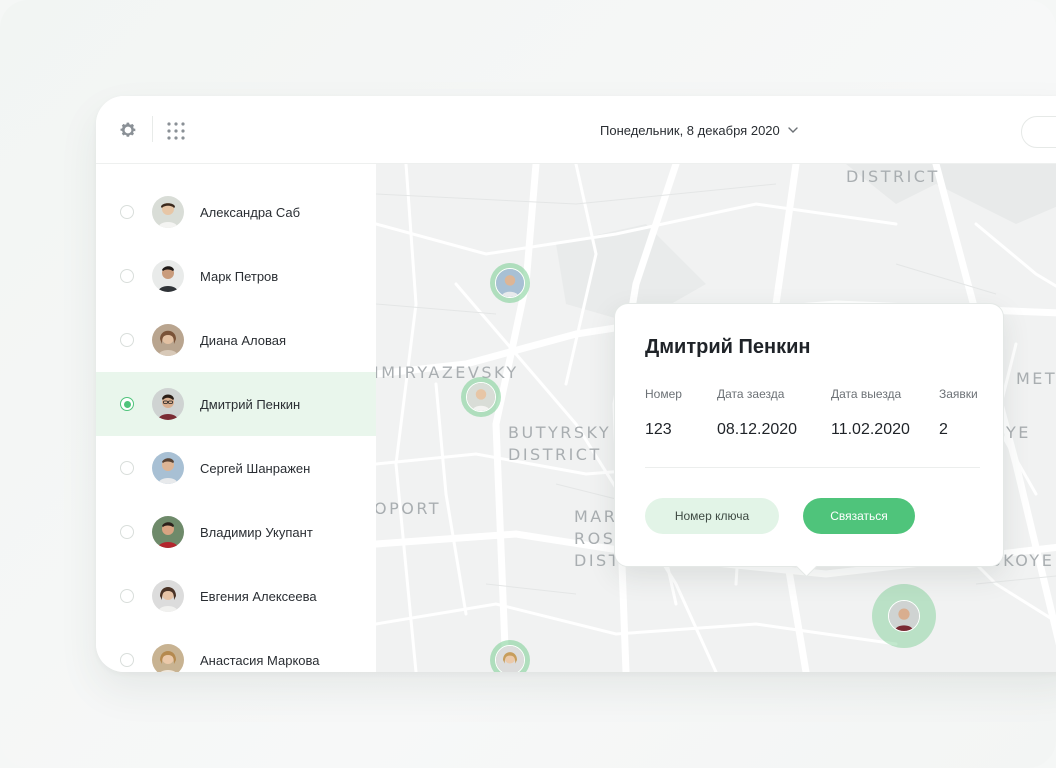 This screenshot has width=1056, height=768. What do you see at coordinates (260, 660) in the screenshot?
I see `person-name: Анастасия Маркова` at bounding box center [260, 660].